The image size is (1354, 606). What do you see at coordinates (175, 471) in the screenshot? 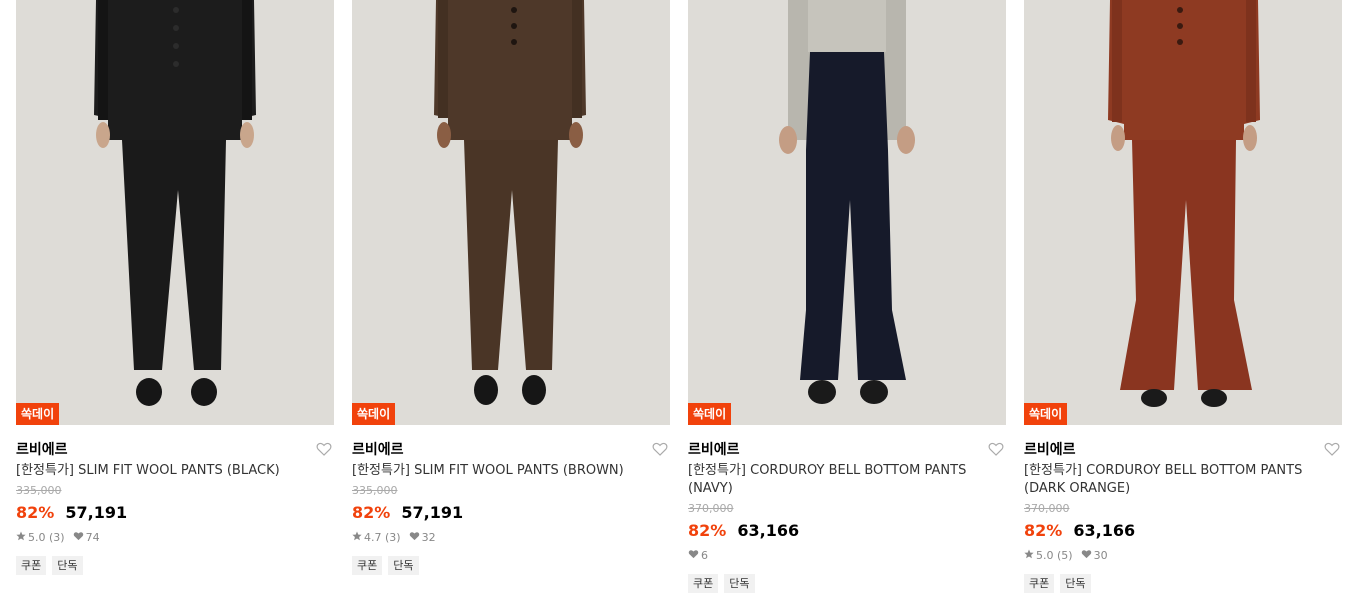
I see `product-name: [한정특가] SLIM FIT WOOL PANTS (BLACK)` at bounding box center [175, 471].